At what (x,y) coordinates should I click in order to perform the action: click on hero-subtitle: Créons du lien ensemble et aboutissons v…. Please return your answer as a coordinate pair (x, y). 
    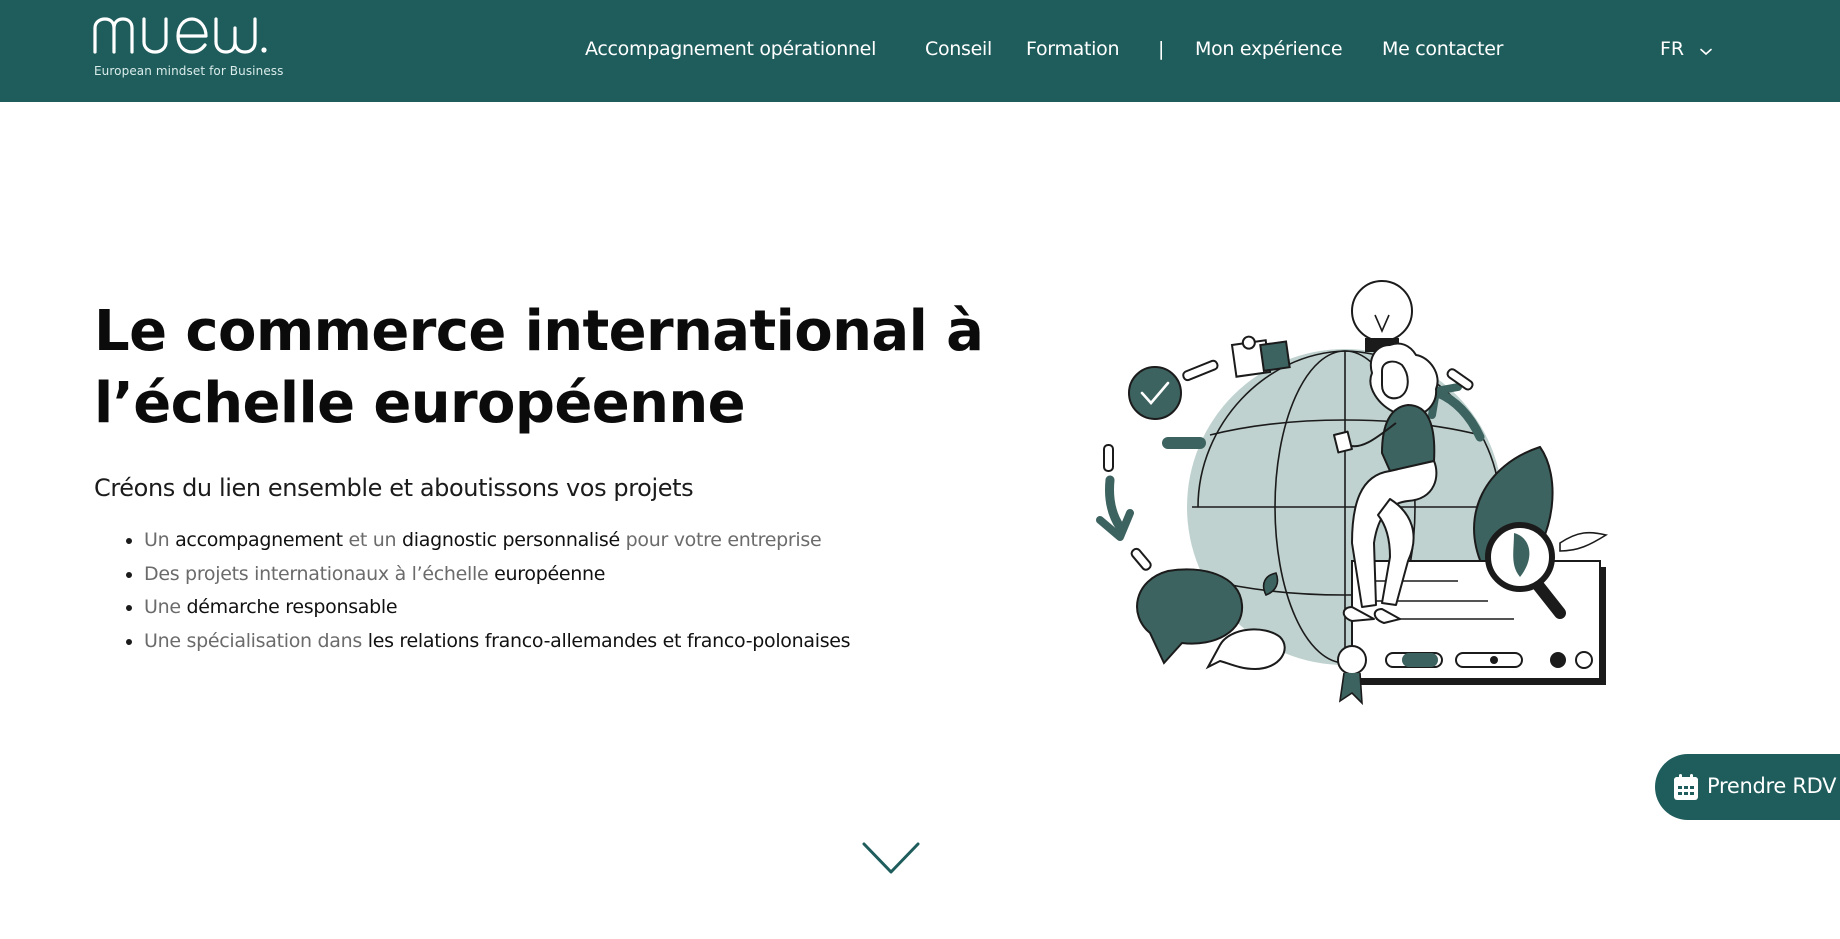
    Looking at the image, I should click on (394, 488).